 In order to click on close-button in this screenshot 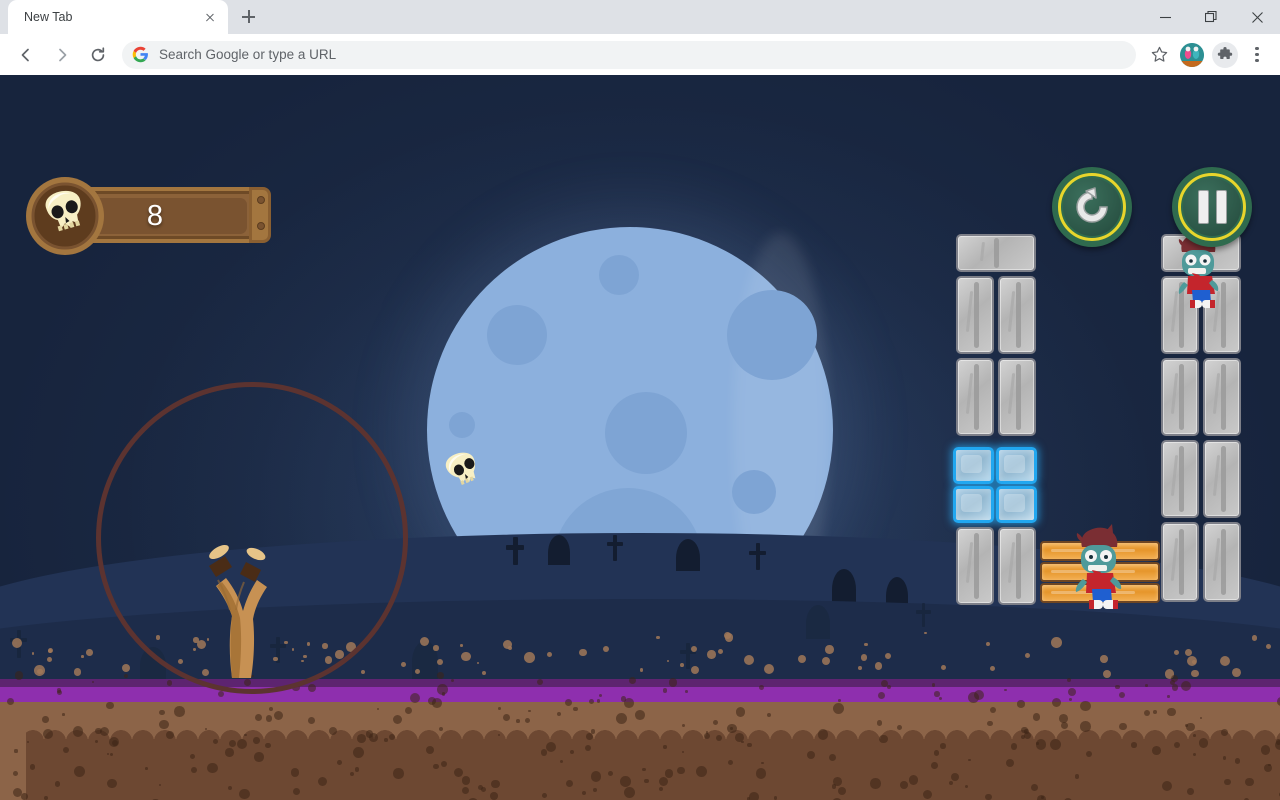, I will do `click(1257, 17)`.